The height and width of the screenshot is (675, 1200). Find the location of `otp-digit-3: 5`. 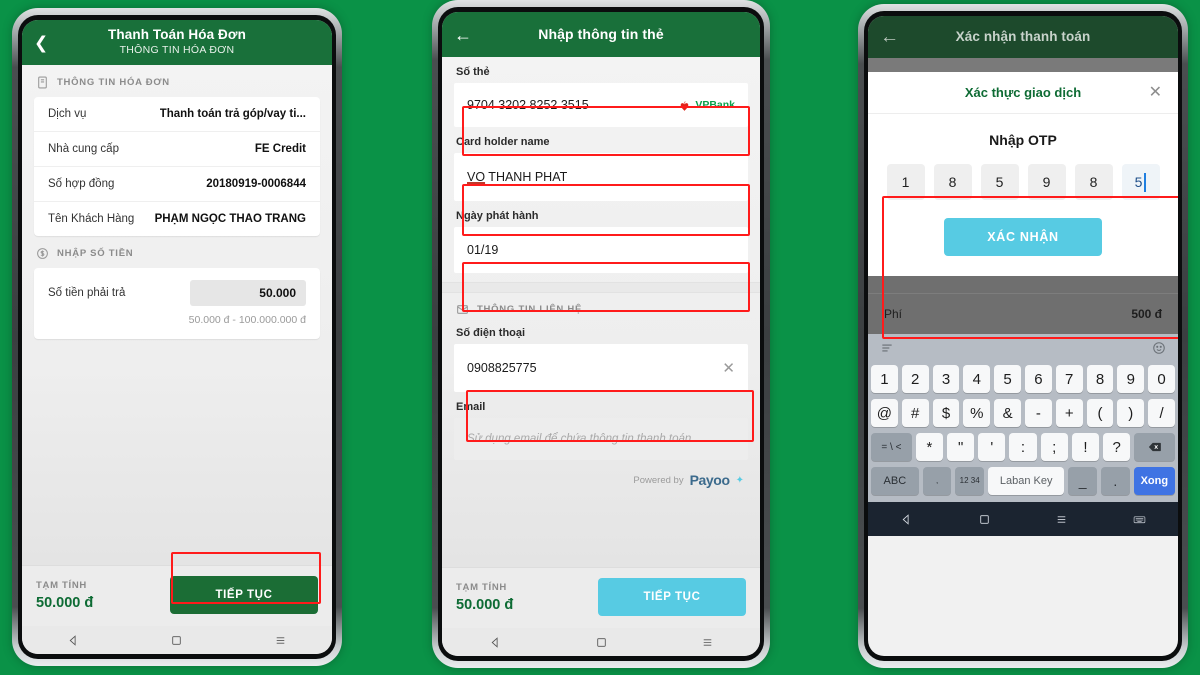

otp-digit-3: 5 is located at coordinates (999, 182).